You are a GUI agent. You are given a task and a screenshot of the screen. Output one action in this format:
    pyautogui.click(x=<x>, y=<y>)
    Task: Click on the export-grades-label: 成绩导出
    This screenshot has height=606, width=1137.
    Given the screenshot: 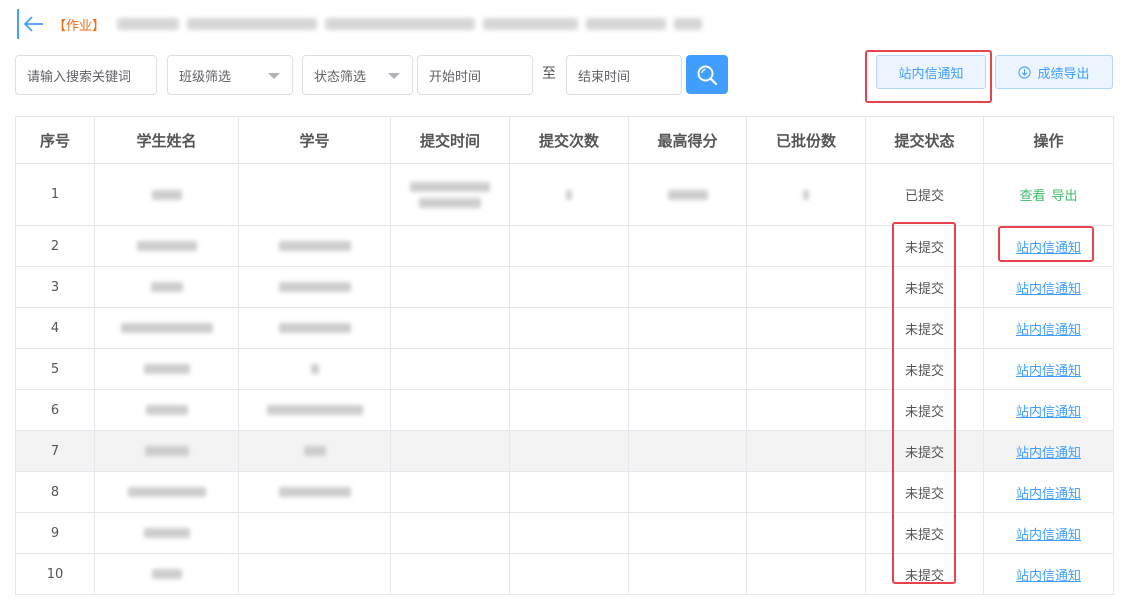 What is the action you would take?
    pyautogui.click(x=1063, y=74)
    